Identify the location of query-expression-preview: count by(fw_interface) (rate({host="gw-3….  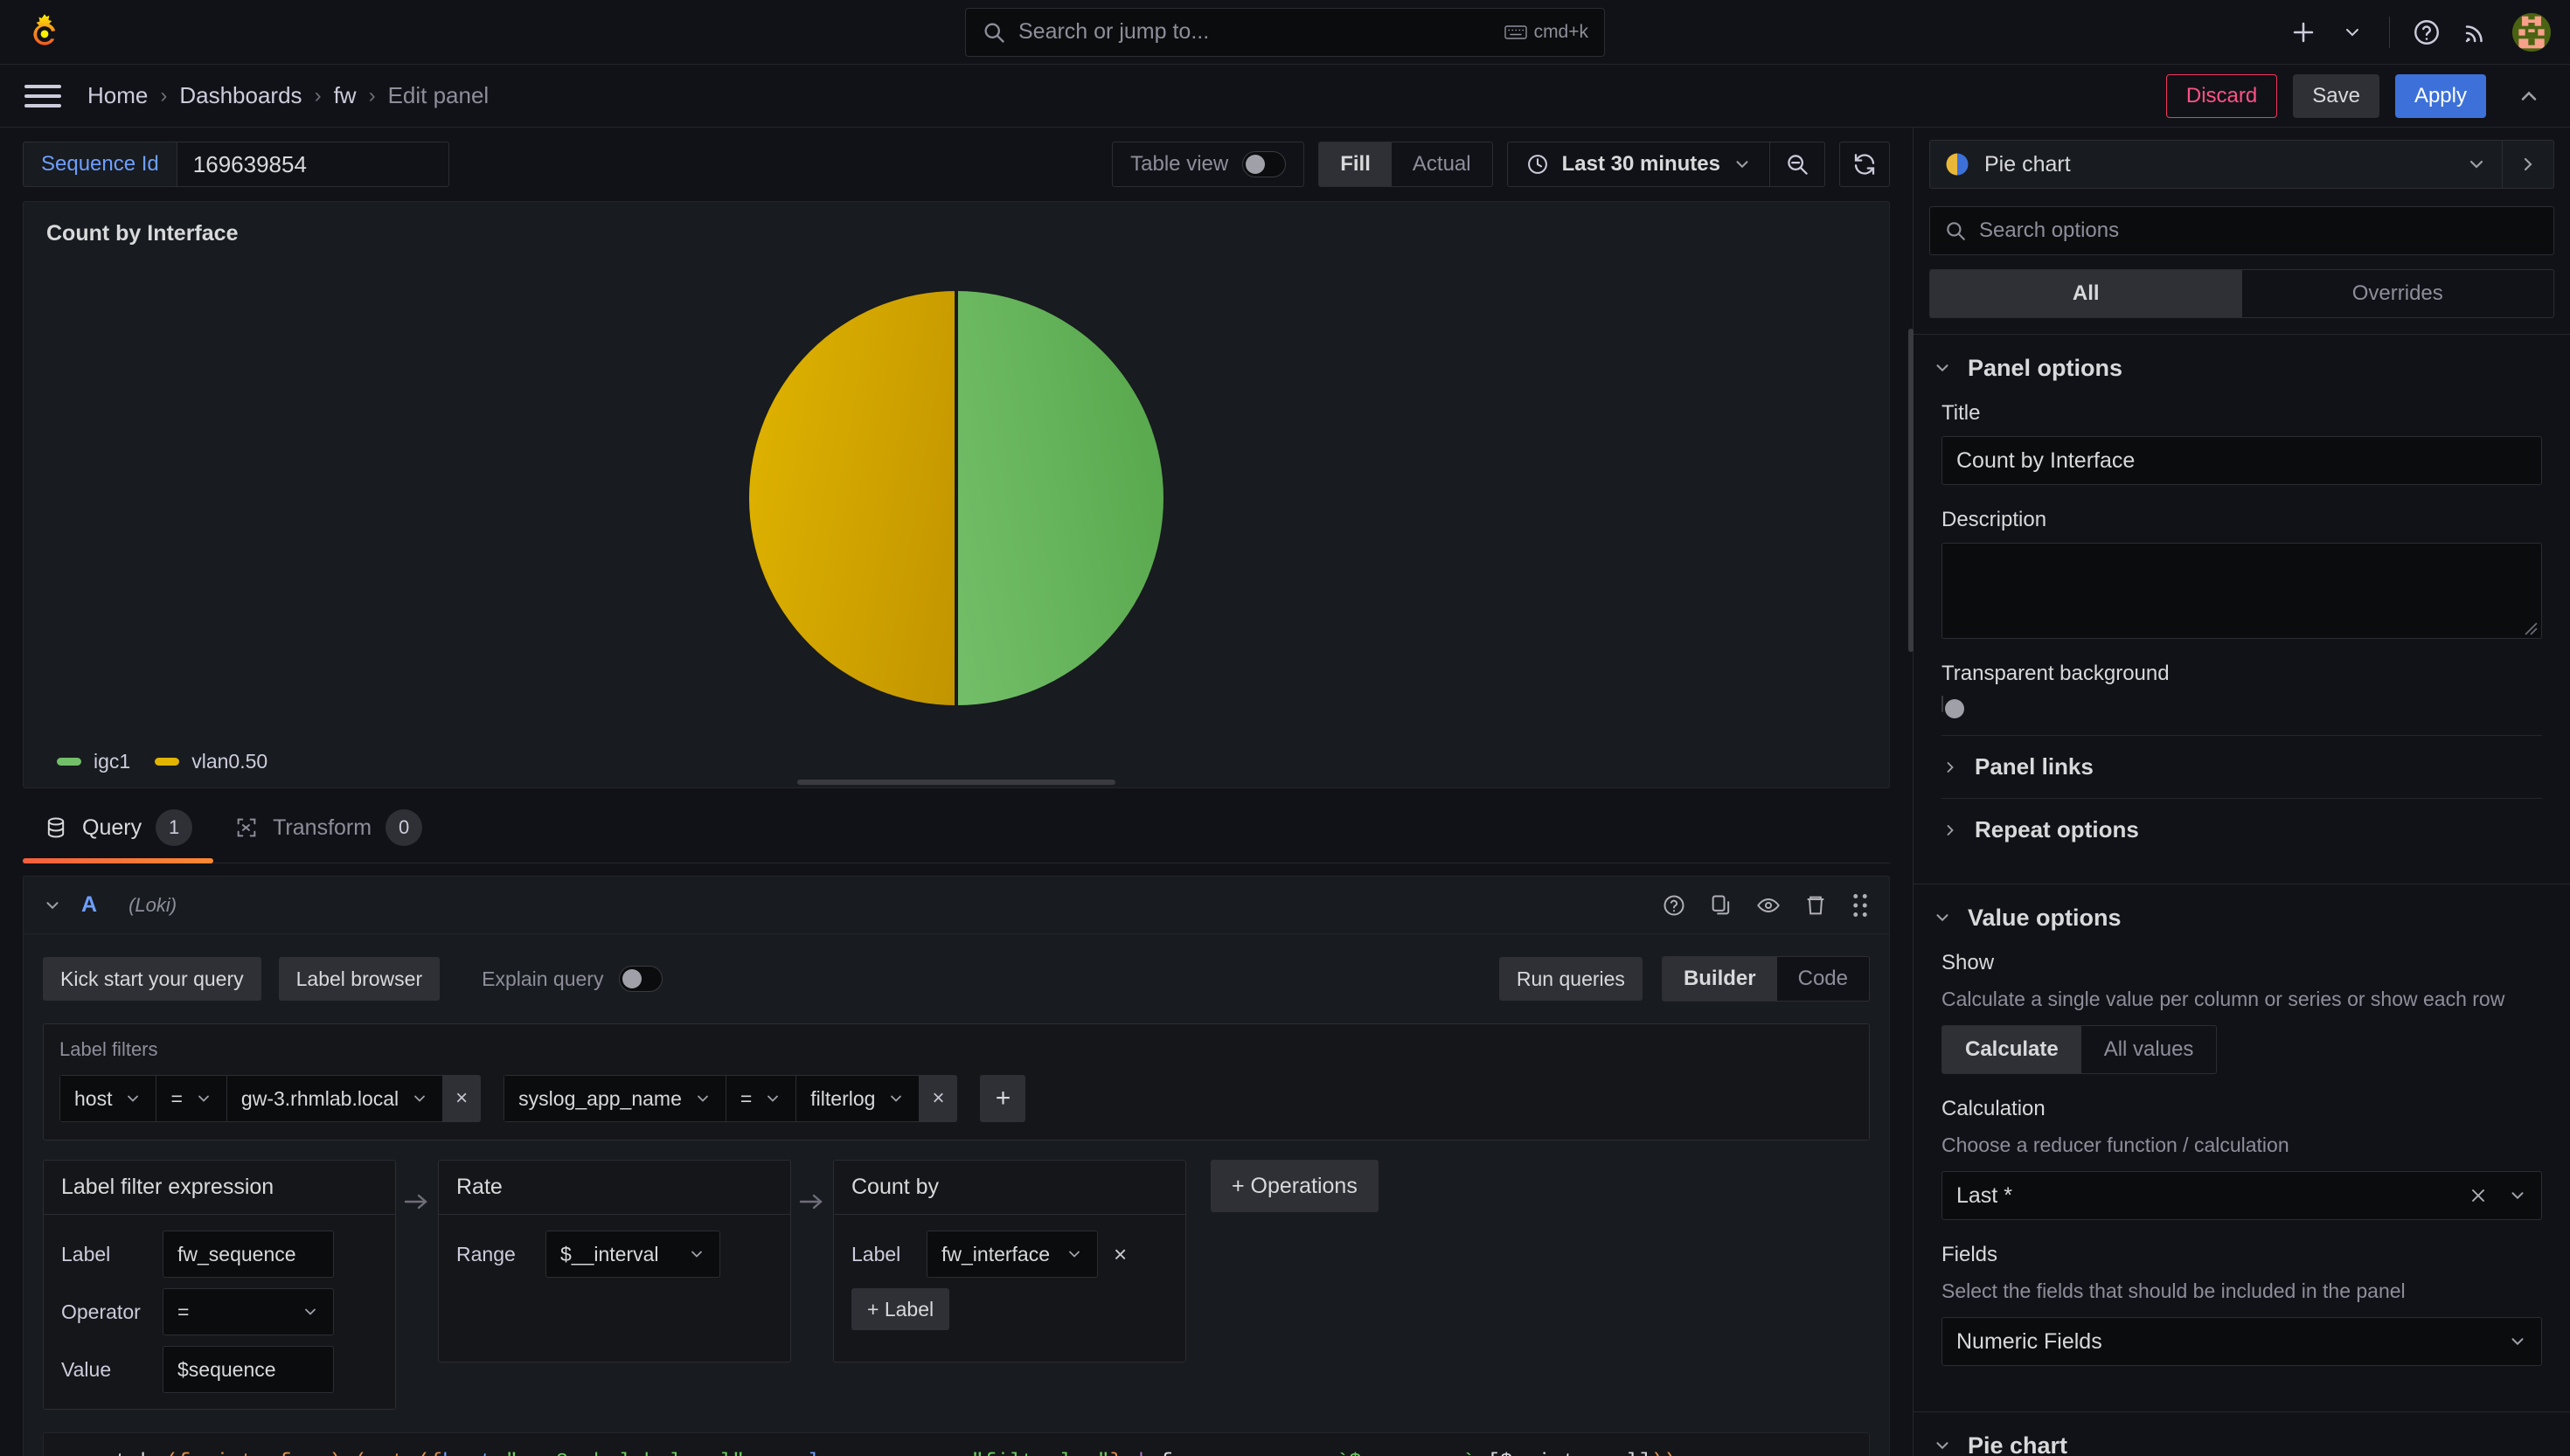
(956, 1444).